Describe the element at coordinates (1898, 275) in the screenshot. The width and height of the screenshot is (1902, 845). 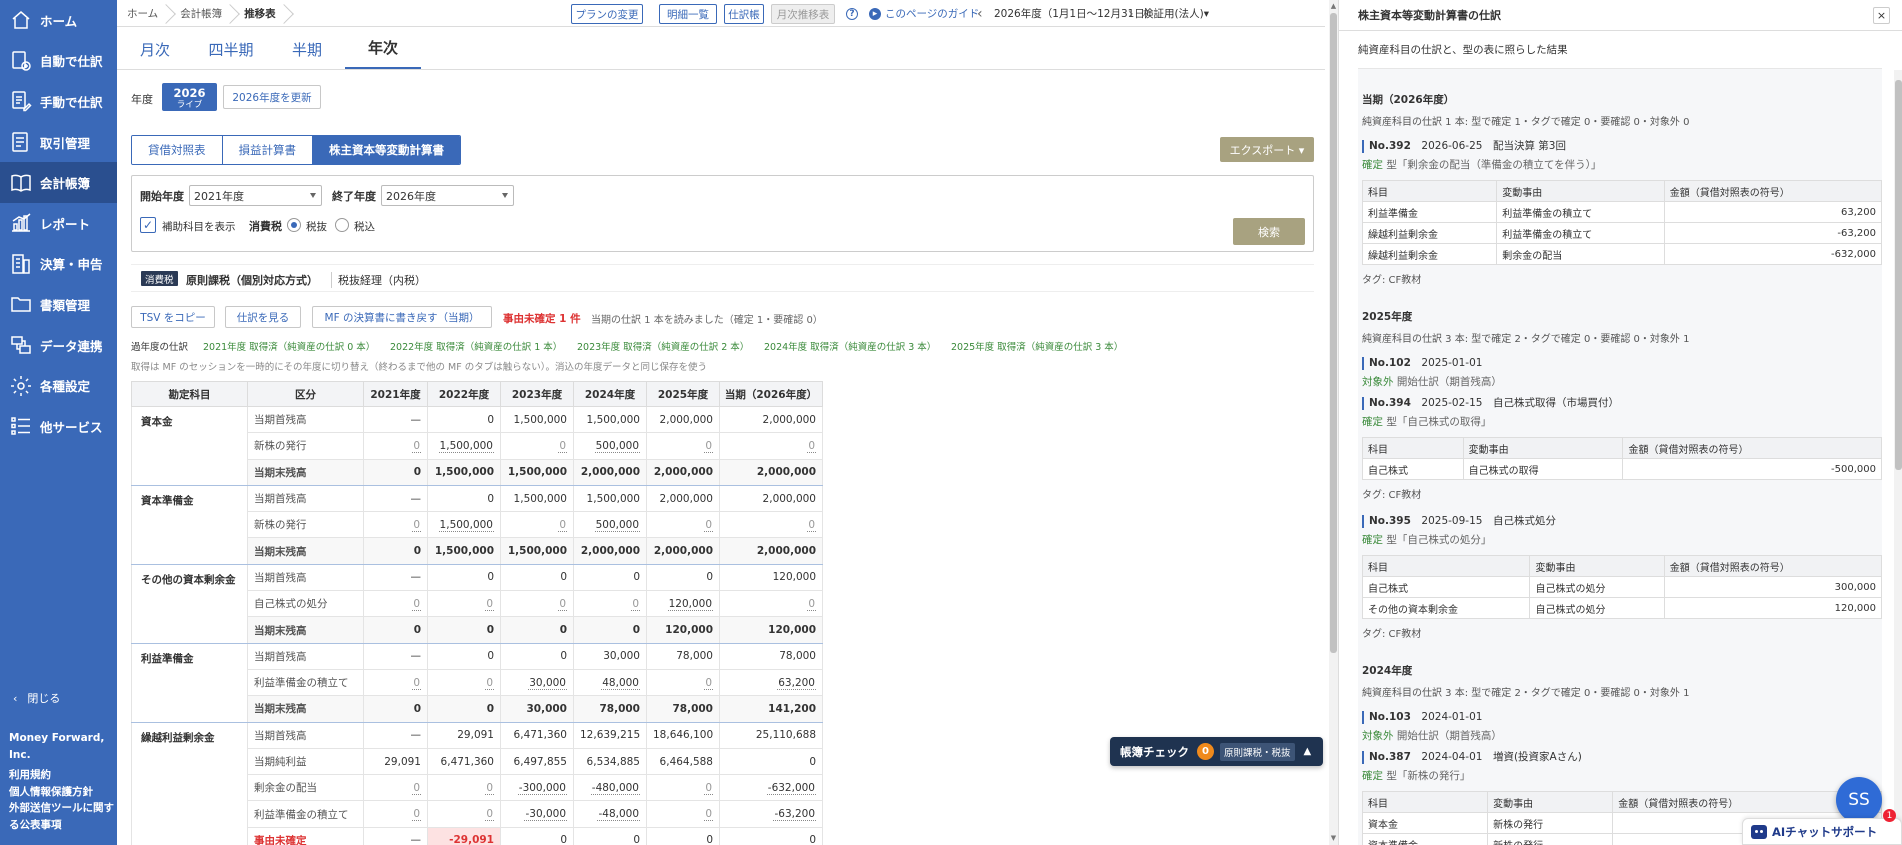
I see `panel-scroll-thumb` at that location.